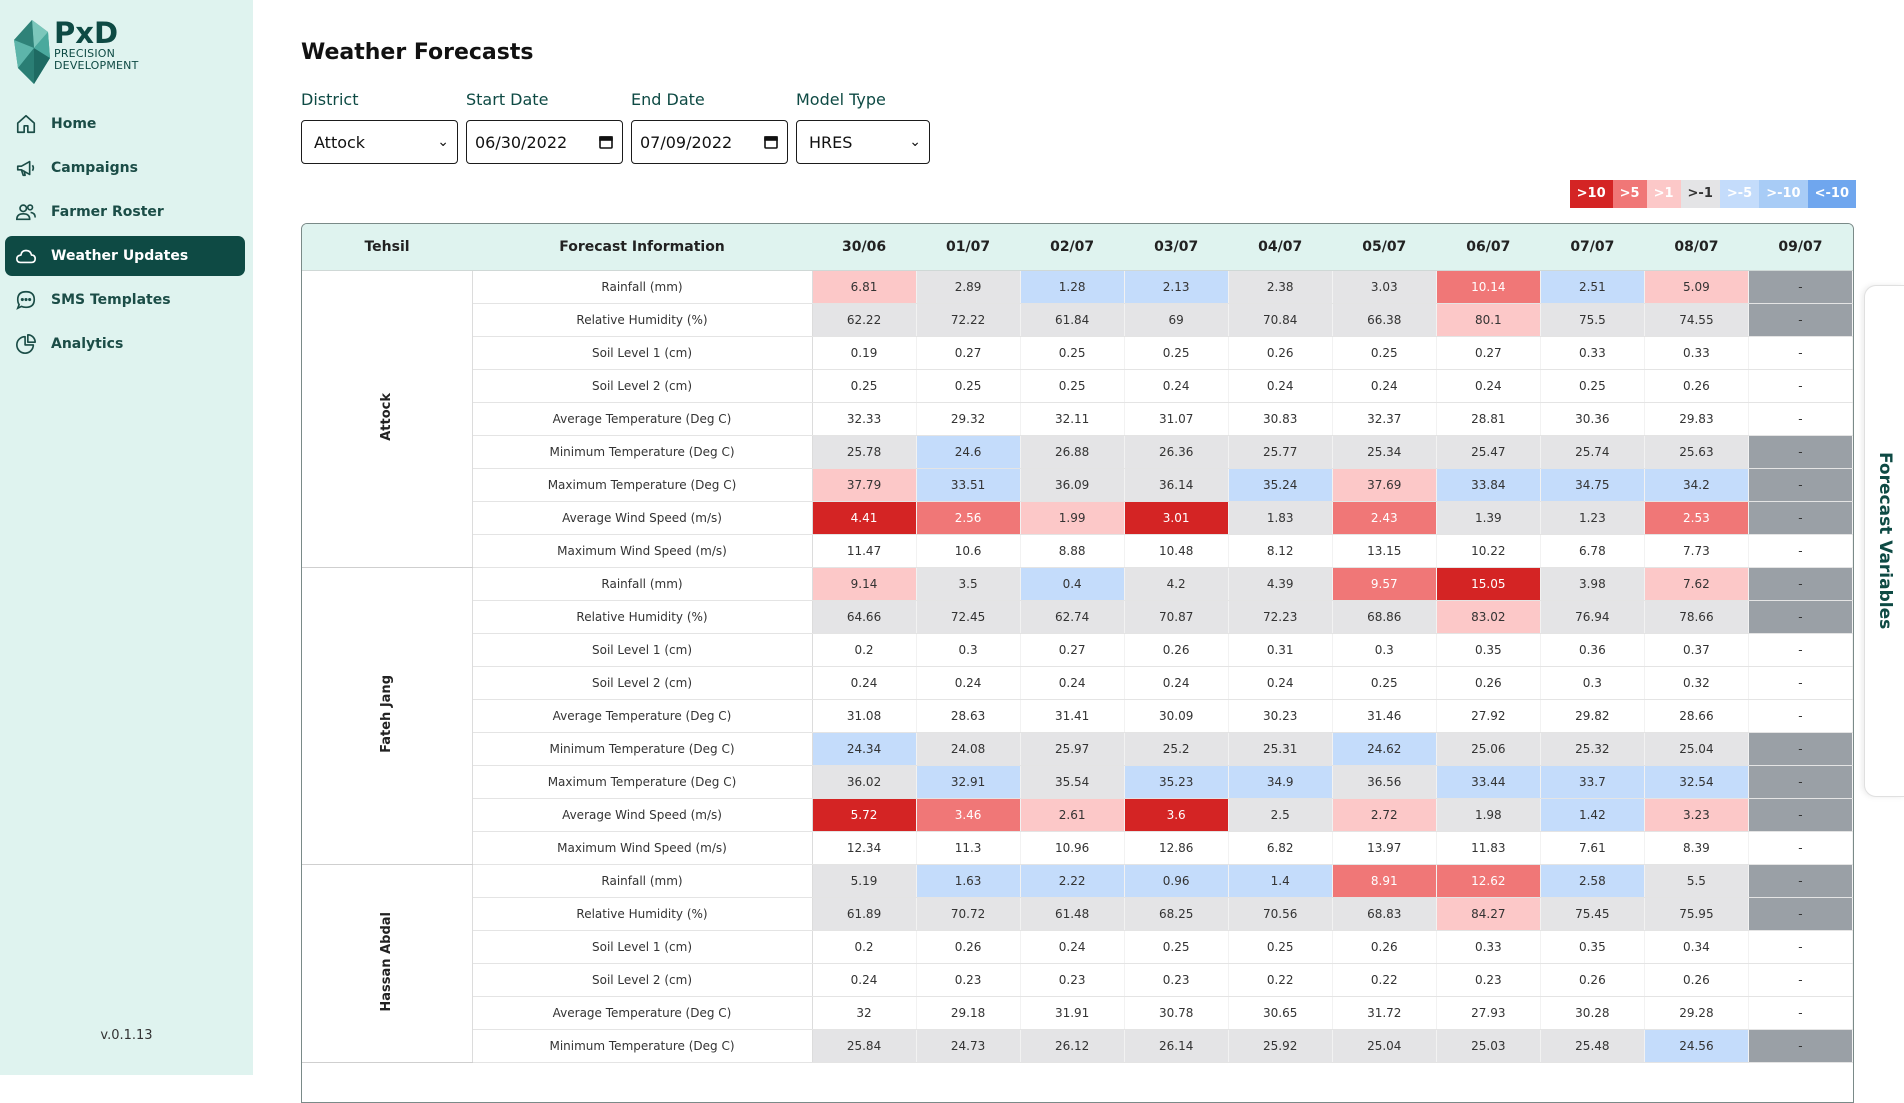 Image resolution: width=1904 pixels, height=1103 pixels. What do you see at coordinates (642, 749) in the screenshot?
I see `forecast-variable-label: Minimum Temperature (Deg C)` at bounding box center [642, 749].